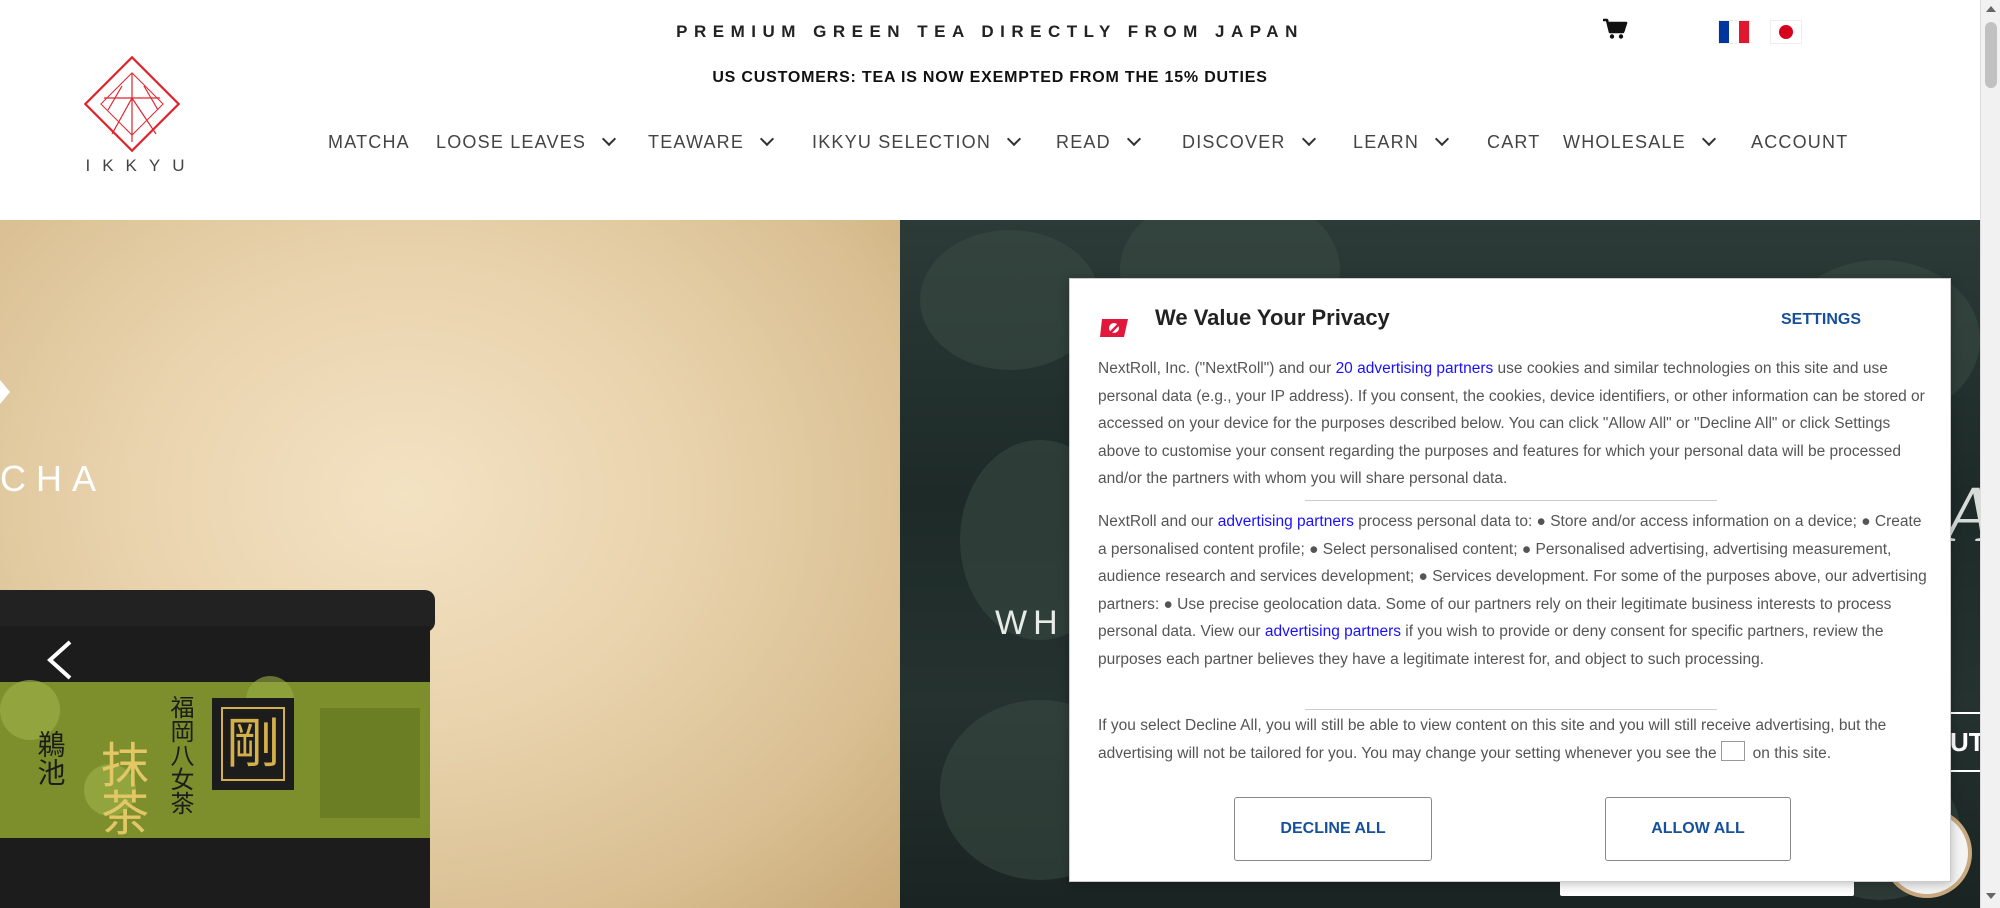 The image size is (2000, 908). Describe the element at coordinates (141, 165) in the screenshot. I see `logo-text: IKKYU` at that location.